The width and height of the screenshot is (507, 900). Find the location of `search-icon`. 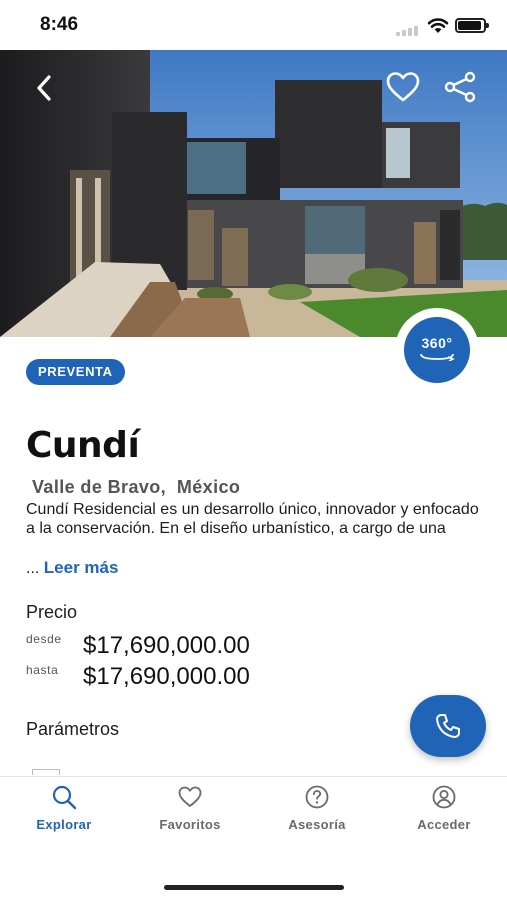

search-icon is located at coordinates (64, 797).